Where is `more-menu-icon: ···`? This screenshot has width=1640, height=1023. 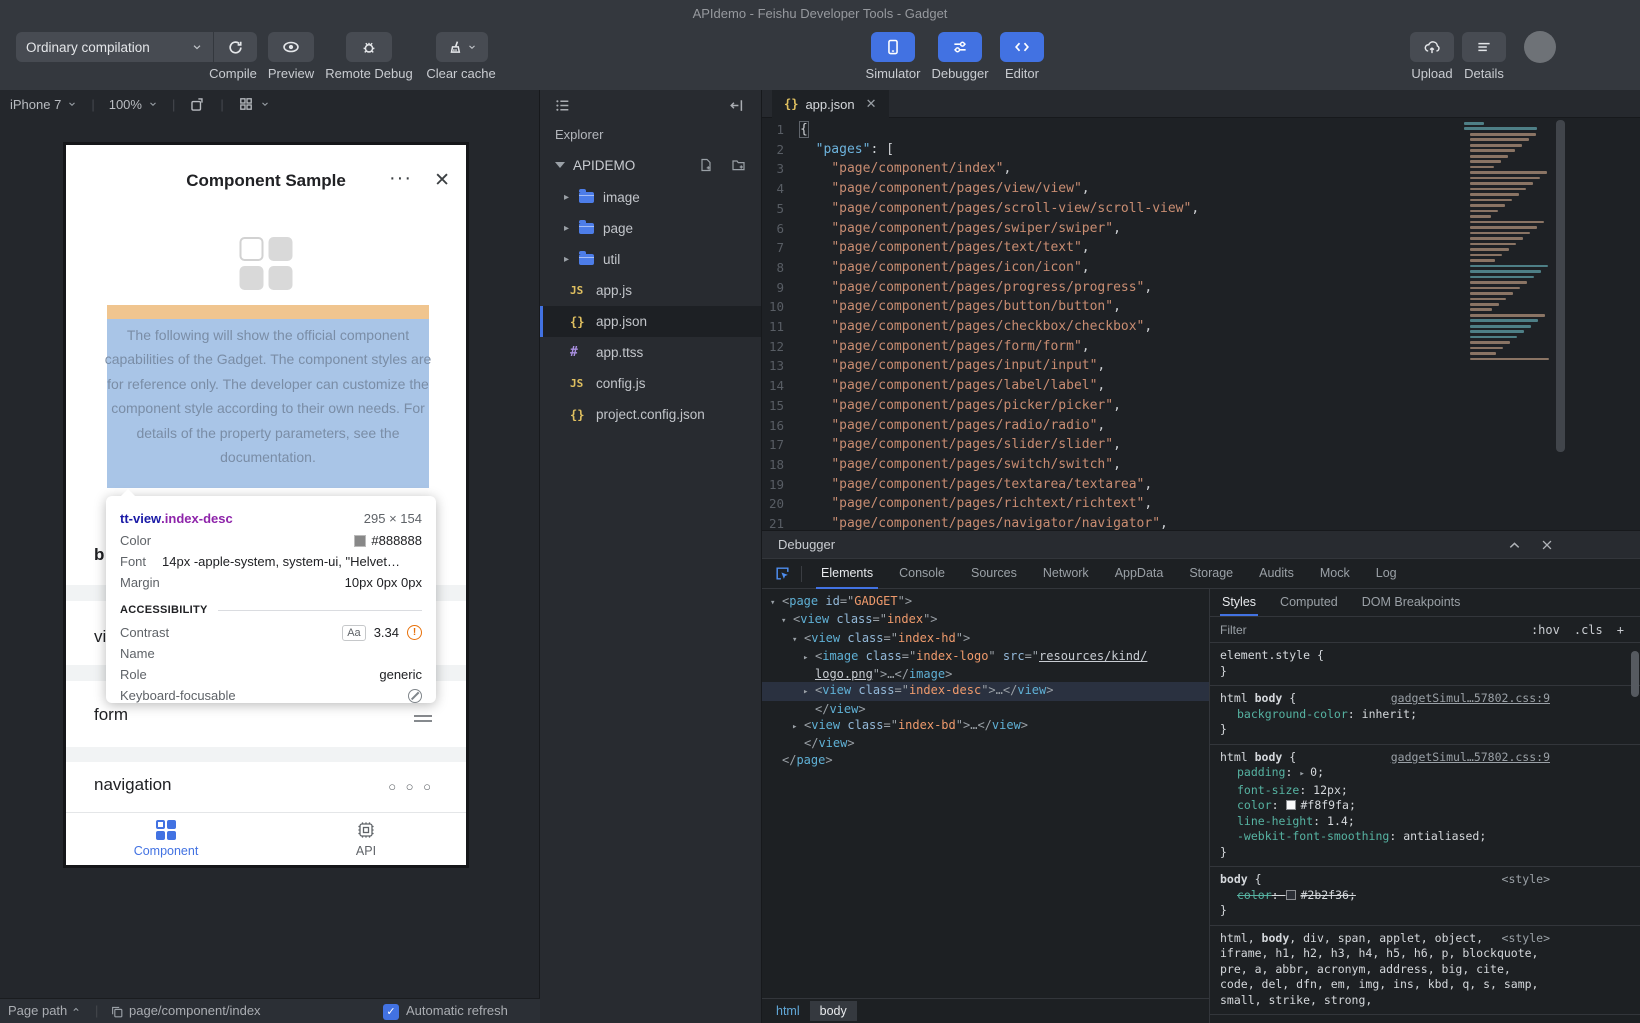 more-menu-icon: ··· is located at coordinates (400, 178).